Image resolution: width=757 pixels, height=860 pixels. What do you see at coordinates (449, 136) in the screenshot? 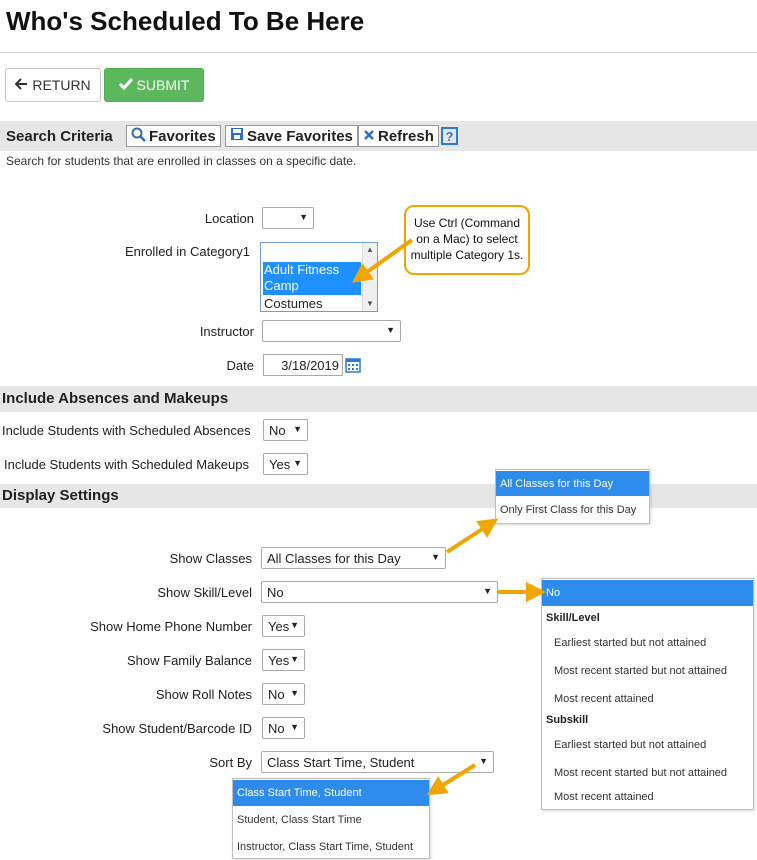
I see `help-icon: ?` at bounding box center [449, 136].